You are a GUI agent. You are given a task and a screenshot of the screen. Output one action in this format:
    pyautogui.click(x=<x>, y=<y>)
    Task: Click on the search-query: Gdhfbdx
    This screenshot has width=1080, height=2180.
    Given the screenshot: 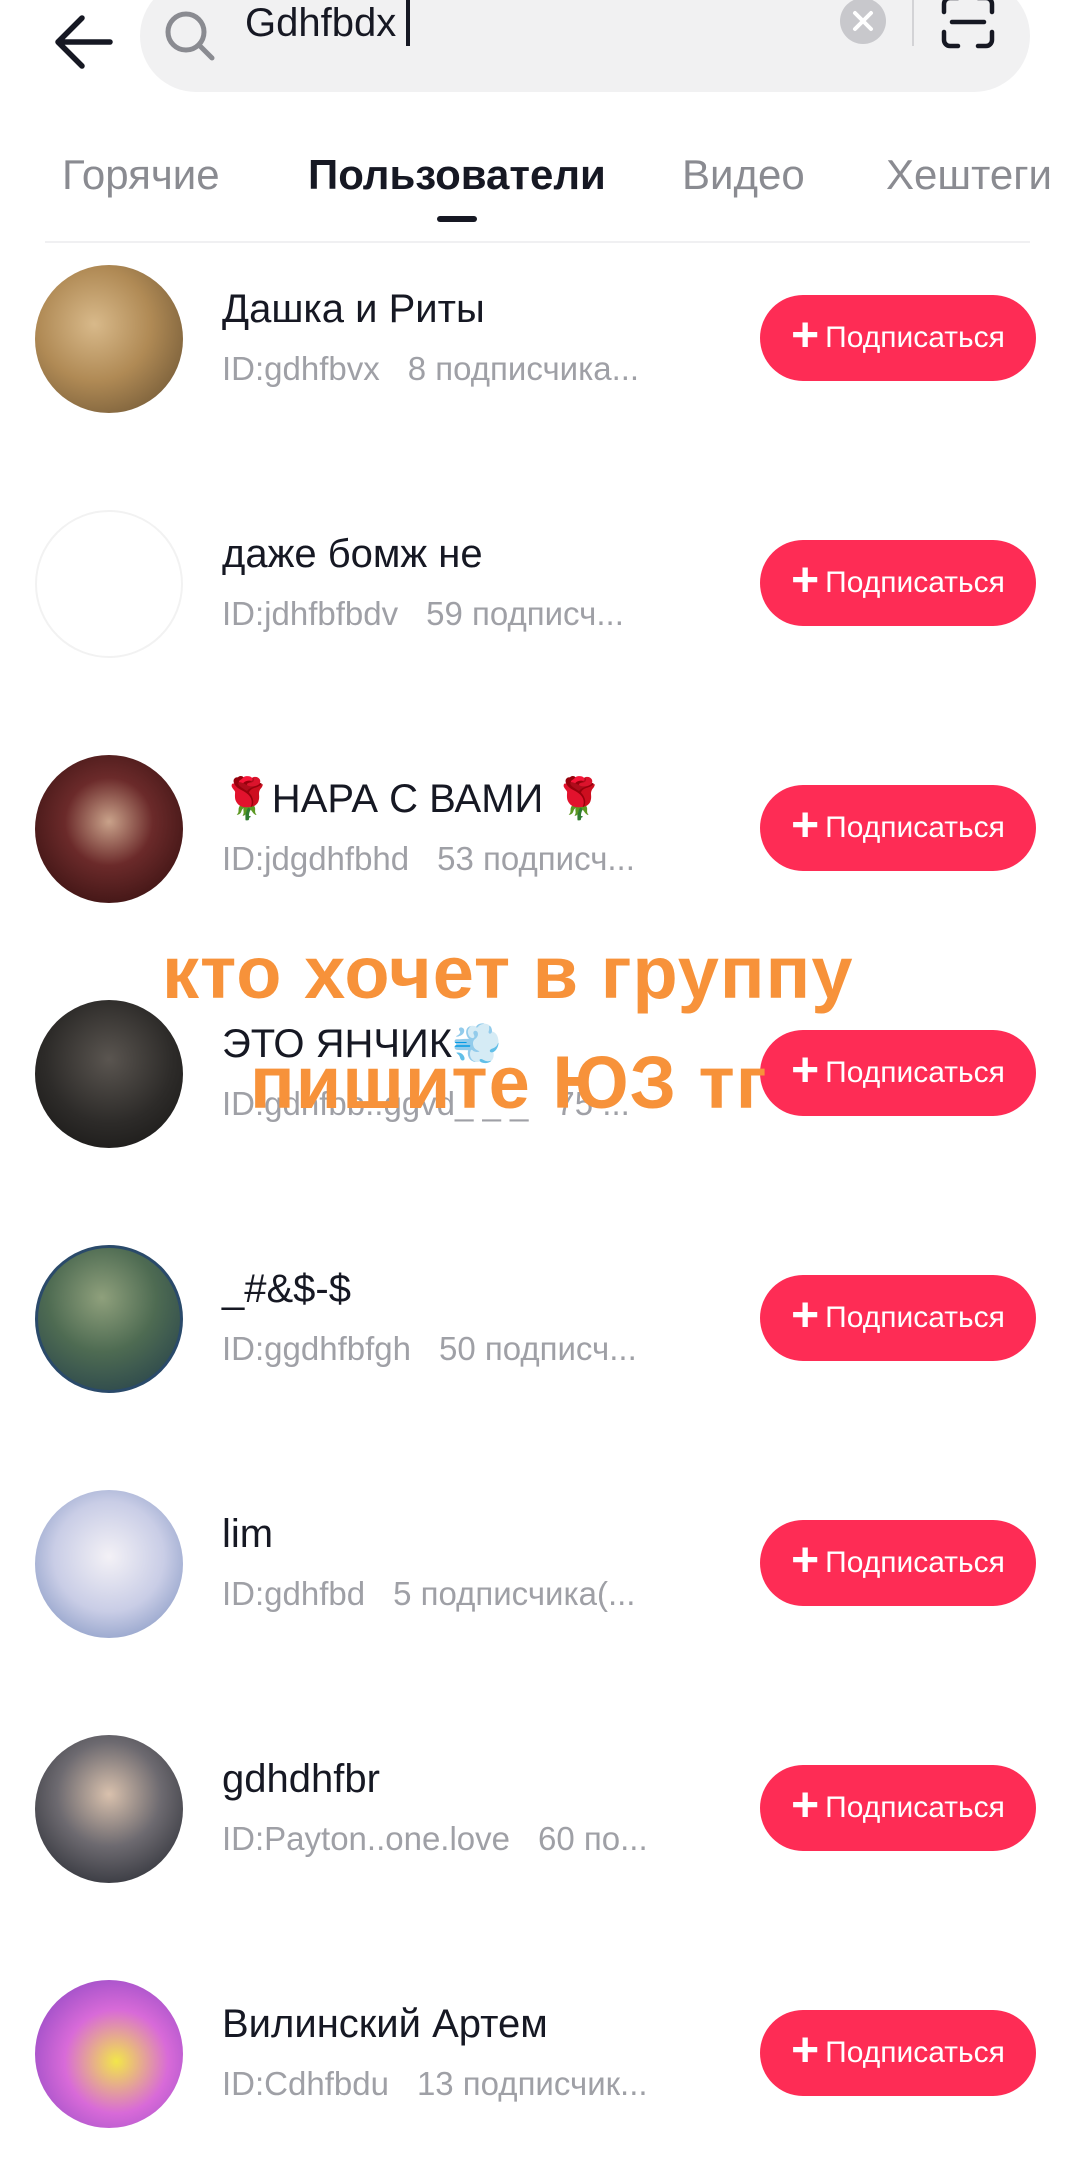 What is the action you would take?
    pyautogui.click(x=321, y=23)
    